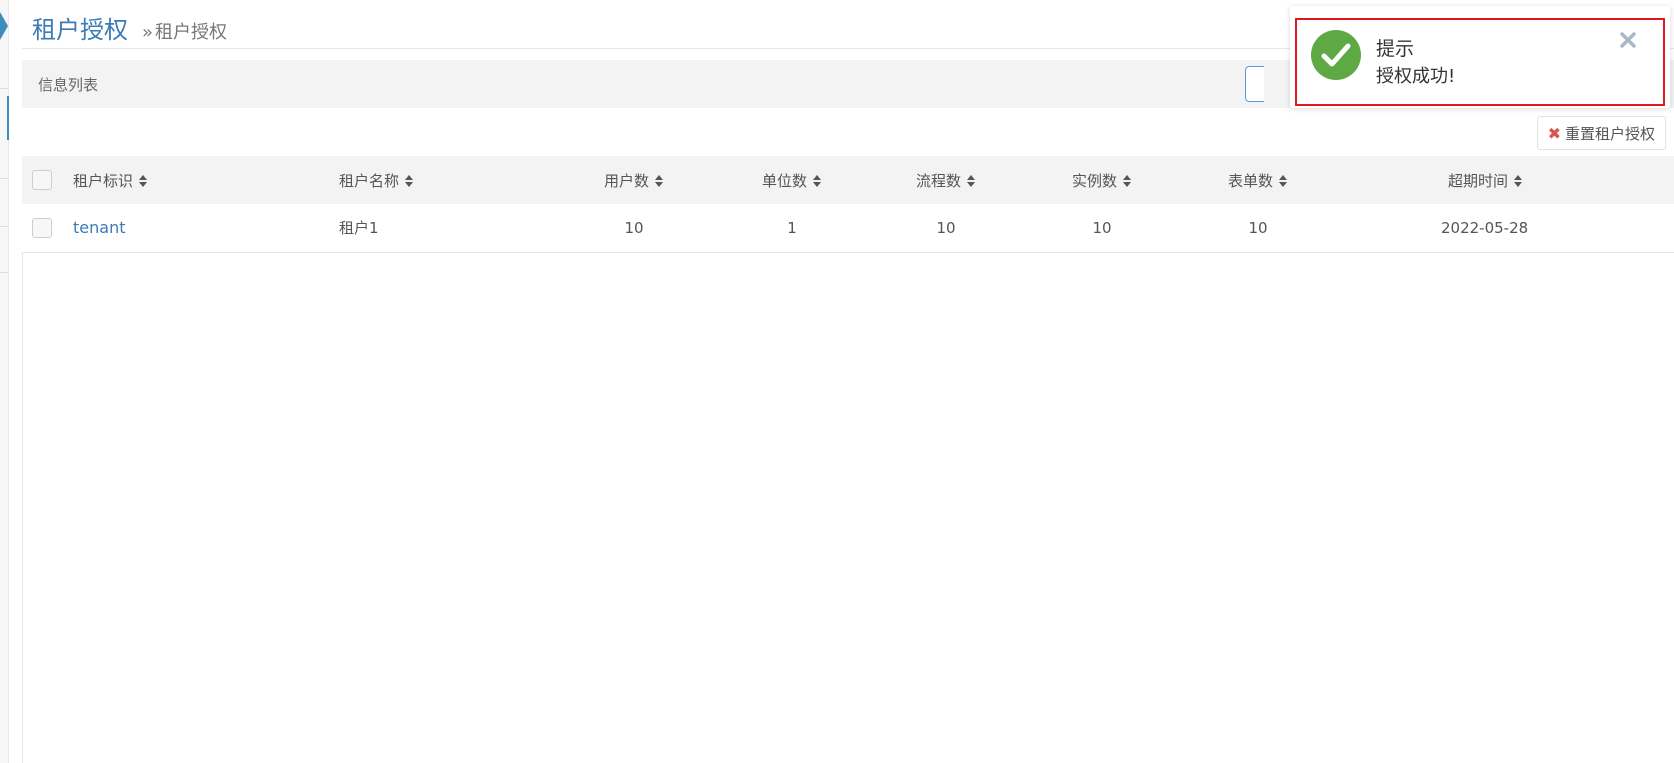 The height and width of the screenshot is (763, 1674). I want to click on toast-title: 提示, so click(1395, 49).